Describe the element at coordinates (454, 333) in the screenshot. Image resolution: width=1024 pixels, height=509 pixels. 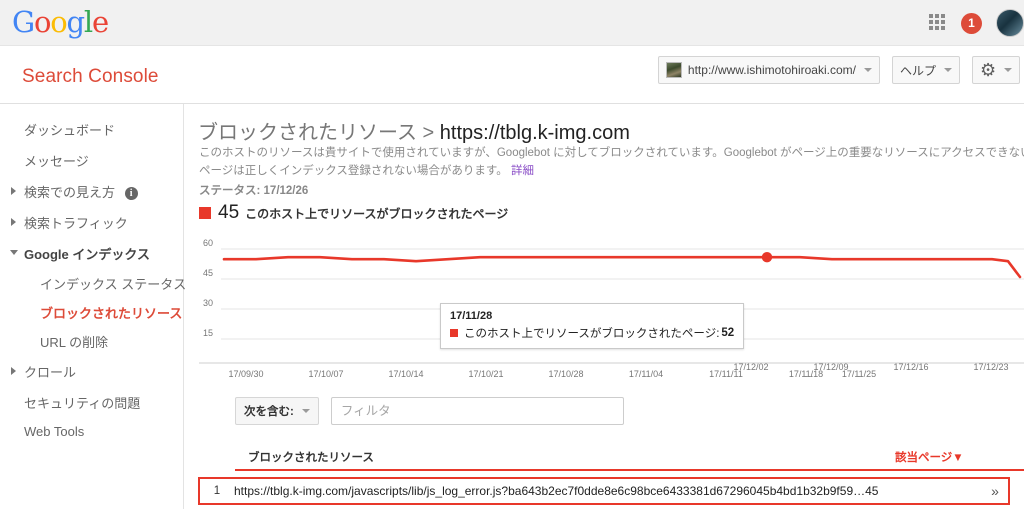
I see `tooltip-color-swatch` at that location.